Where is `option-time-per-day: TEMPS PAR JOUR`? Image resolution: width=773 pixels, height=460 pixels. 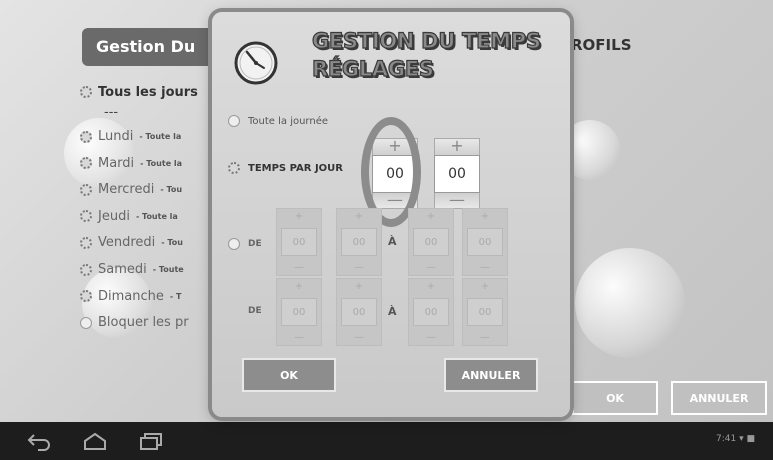
option-time-per-day: TEMPS PAR JOUR is located at coordinates (285, 168).